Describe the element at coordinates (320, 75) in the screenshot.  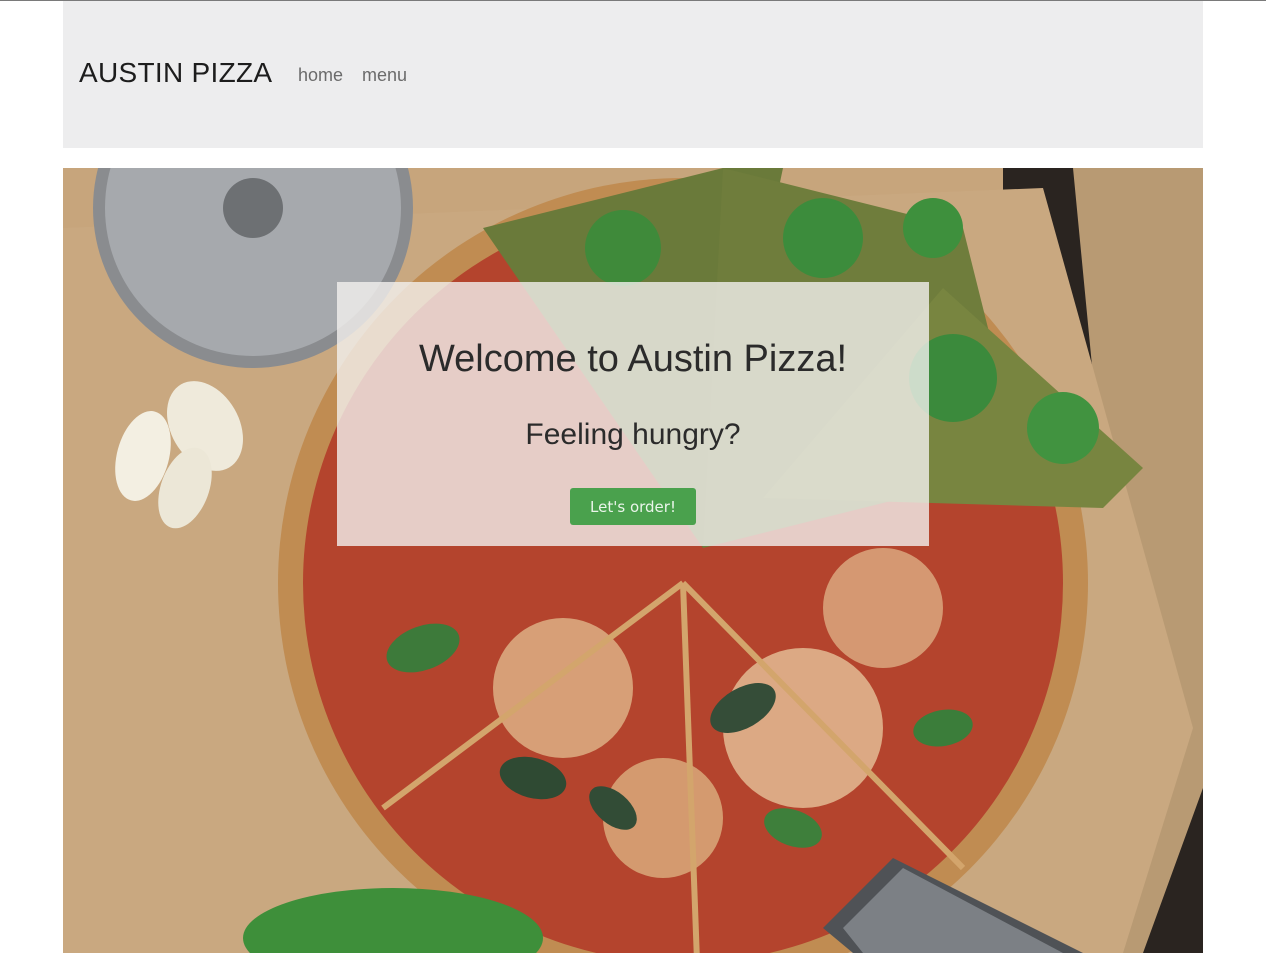
I see `nav-link-home: home` at that location.